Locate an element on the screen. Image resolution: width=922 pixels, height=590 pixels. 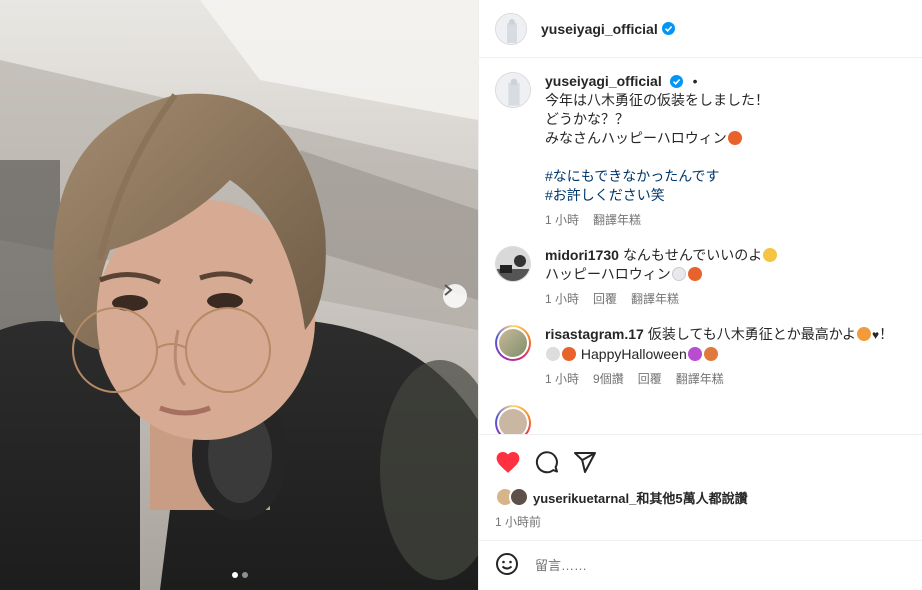
comment-meta: 1 小時 9個讚 回覆 翻譯年糕 is located at coordinates (725, 379).